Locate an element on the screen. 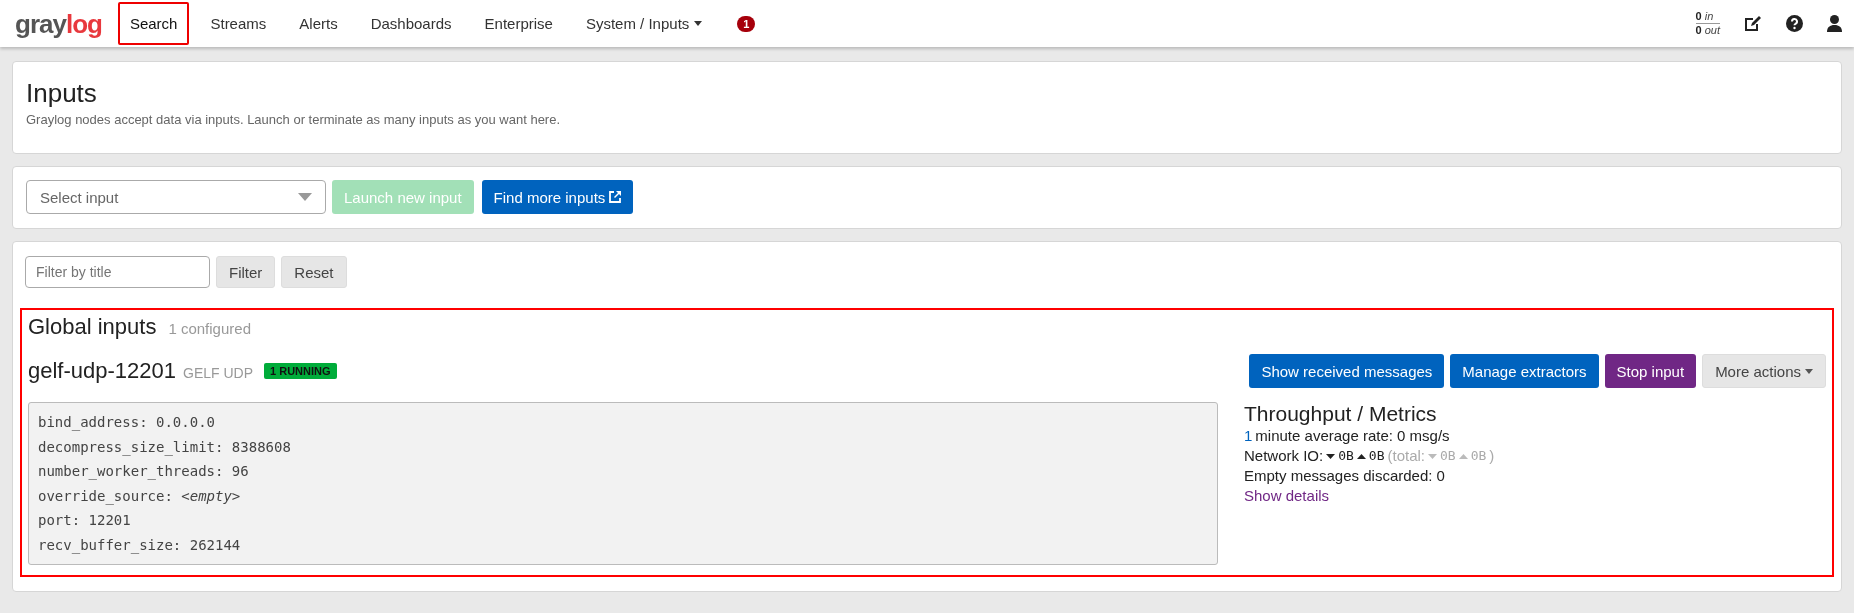 The image size is (1854, 613). throughput-in: 0 in is located at coordinates (1705, 16).